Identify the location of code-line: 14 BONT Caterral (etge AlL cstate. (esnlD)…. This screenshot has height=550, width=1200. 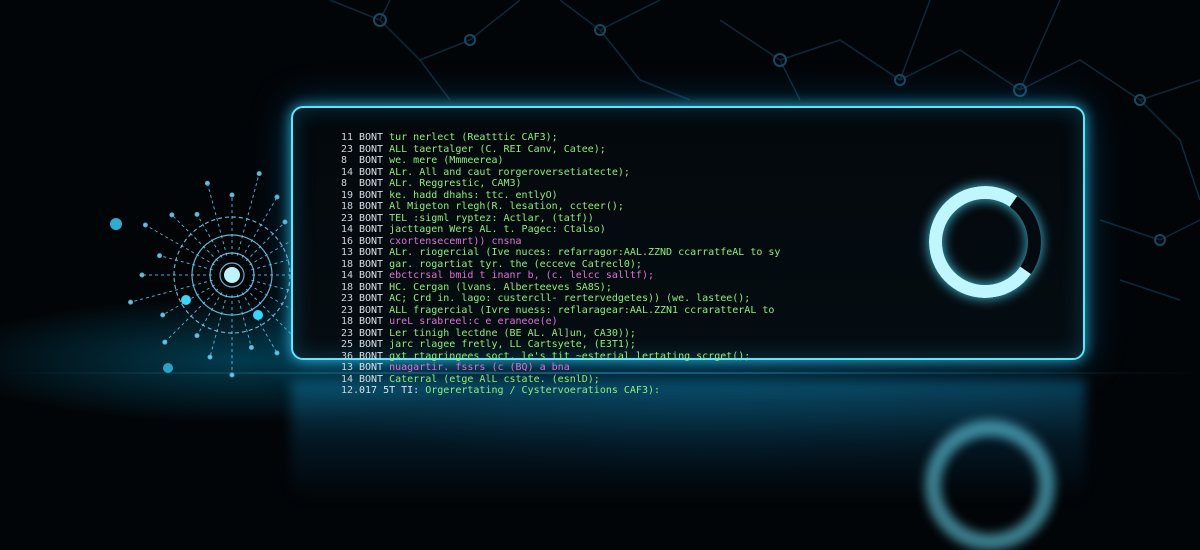
(561, 380).